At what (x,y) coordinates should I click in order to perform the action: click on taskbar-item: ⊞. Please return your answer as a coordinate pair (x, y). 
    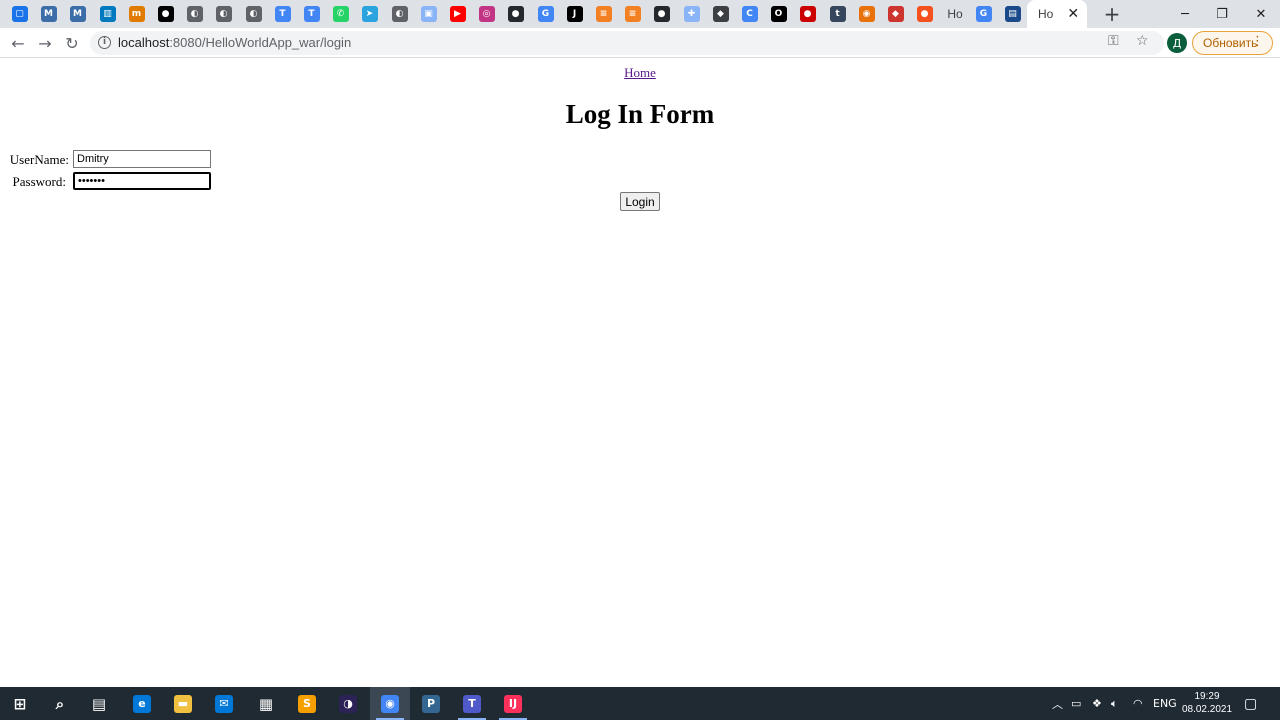
    Looking at the image, I should click on (20, 703).